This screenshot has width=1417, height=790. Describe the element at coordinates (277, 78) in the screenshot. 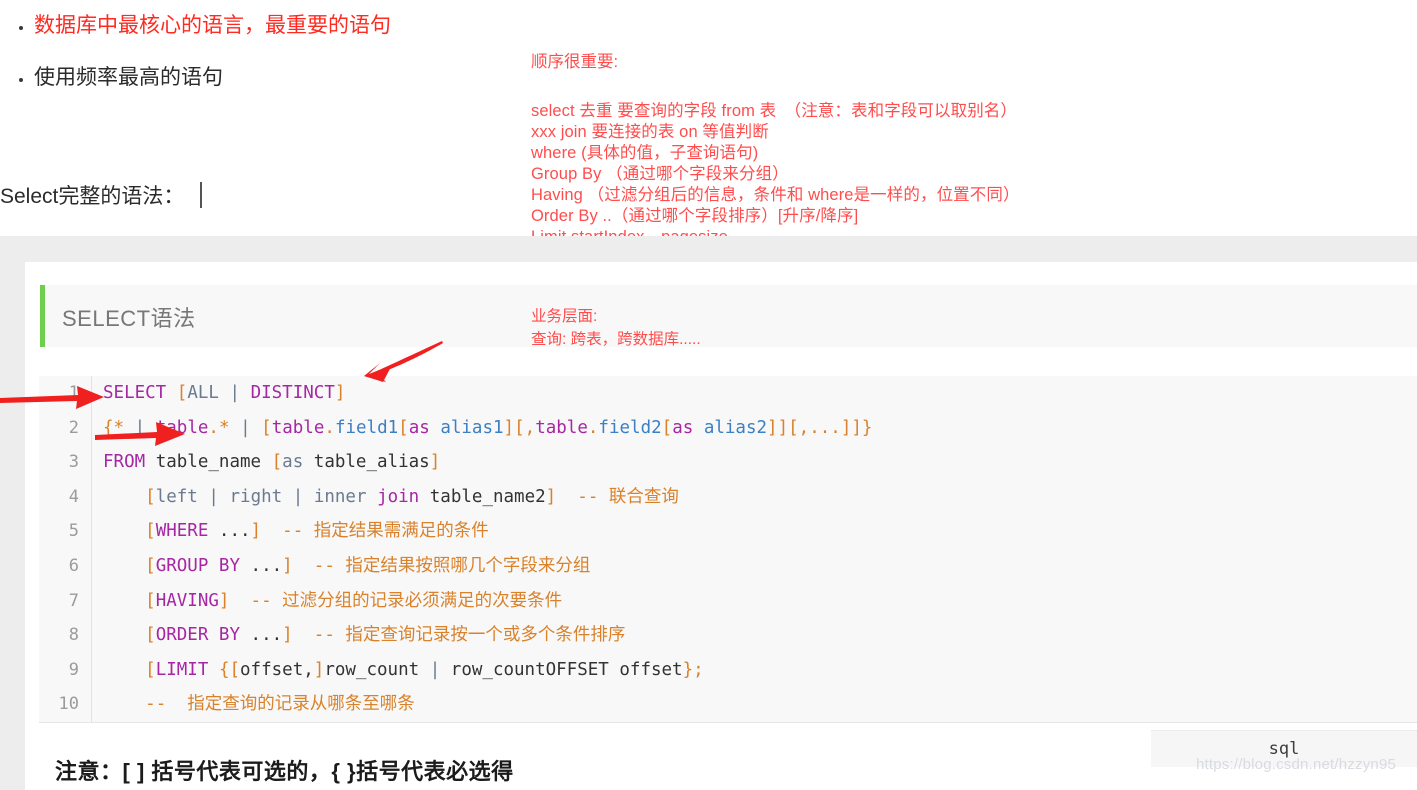

I see `bullet-item: 使用频率最高的语句` at that location.